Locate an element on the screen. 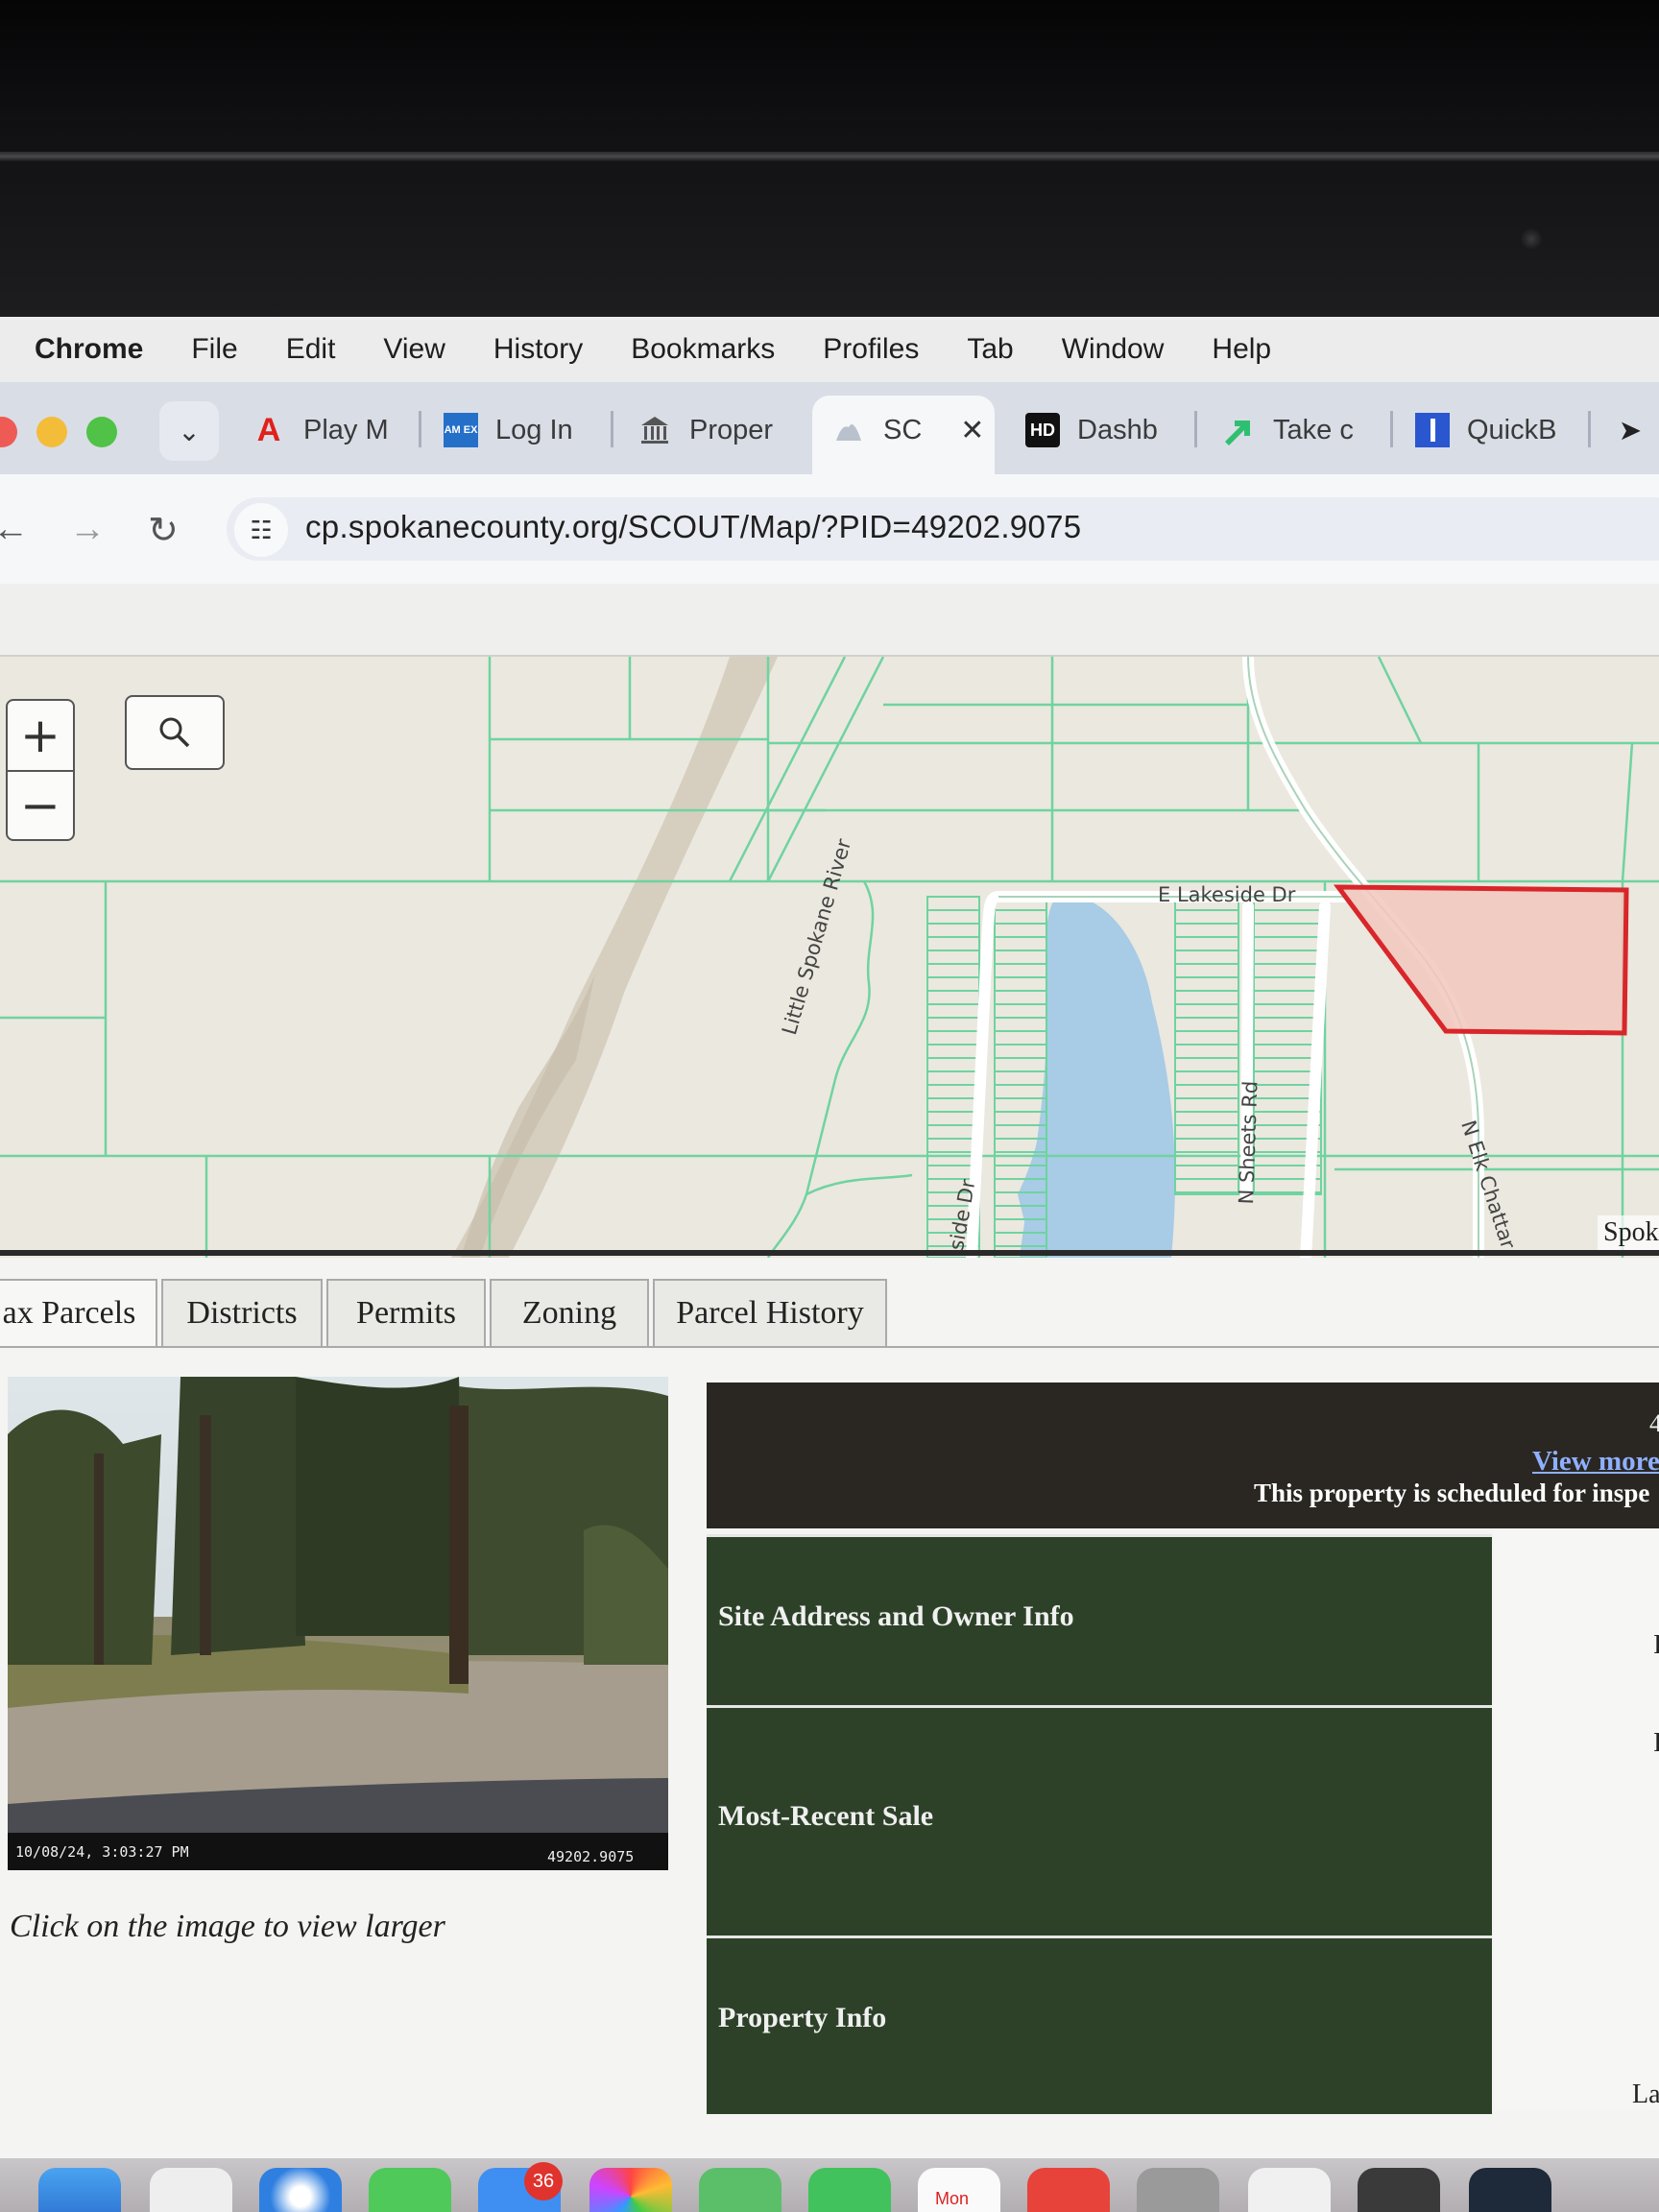  tab-label: Dashb is located at coordinates (1117, 429).